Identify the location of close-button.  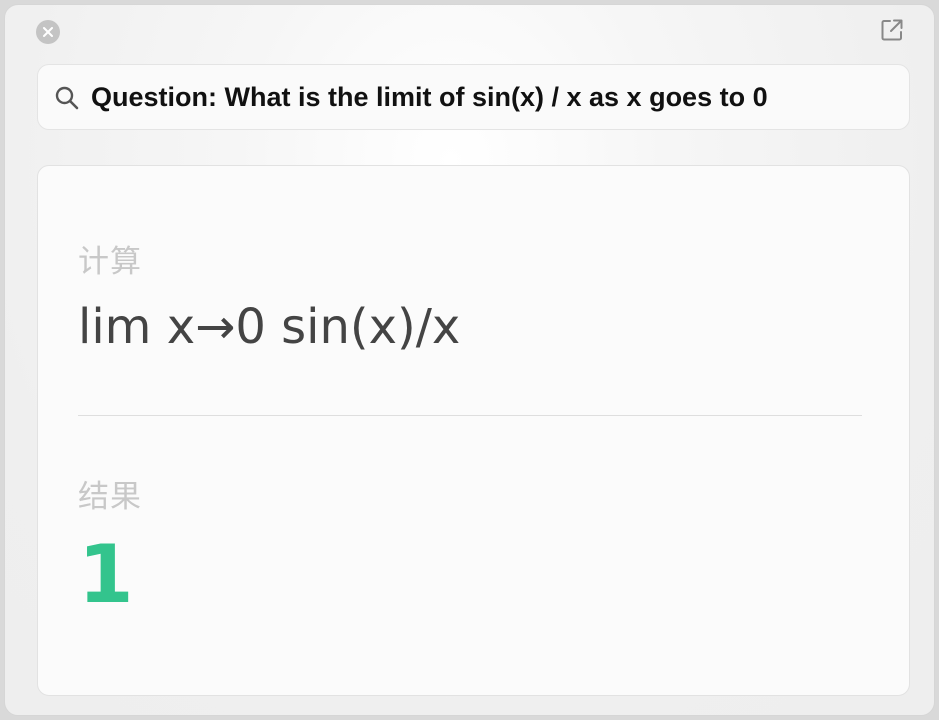
(48, 32).